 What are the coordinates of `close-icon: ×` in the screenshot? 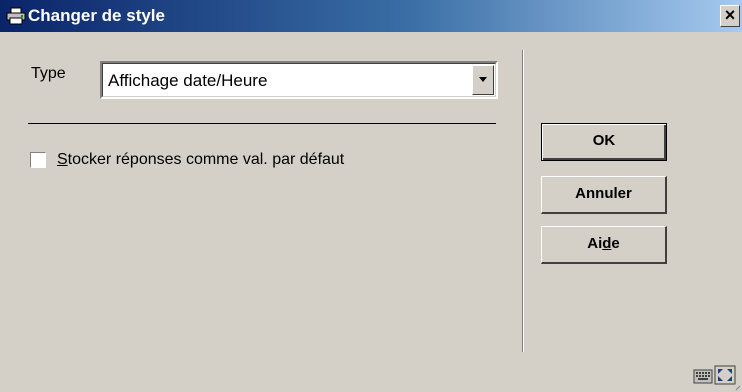 It's located at (730, 15).